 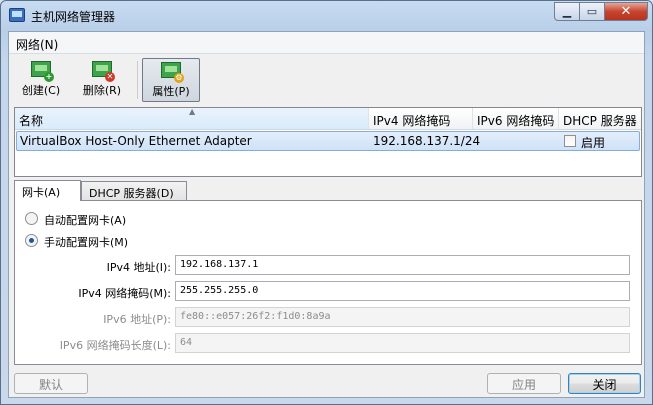 What do you see at coordinates (326, 80) in the screenshot?
I see `toolbar: + 创建(C) ✕ 删除(R) ⚙ 属性(P)` at bounding box center [326, 80].